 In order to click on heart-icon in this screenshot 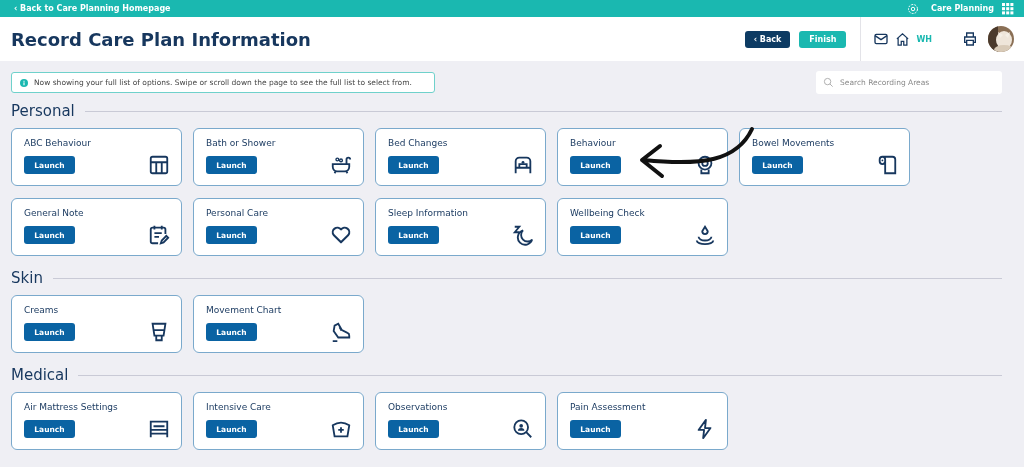, I will do `click(341, 235)`.